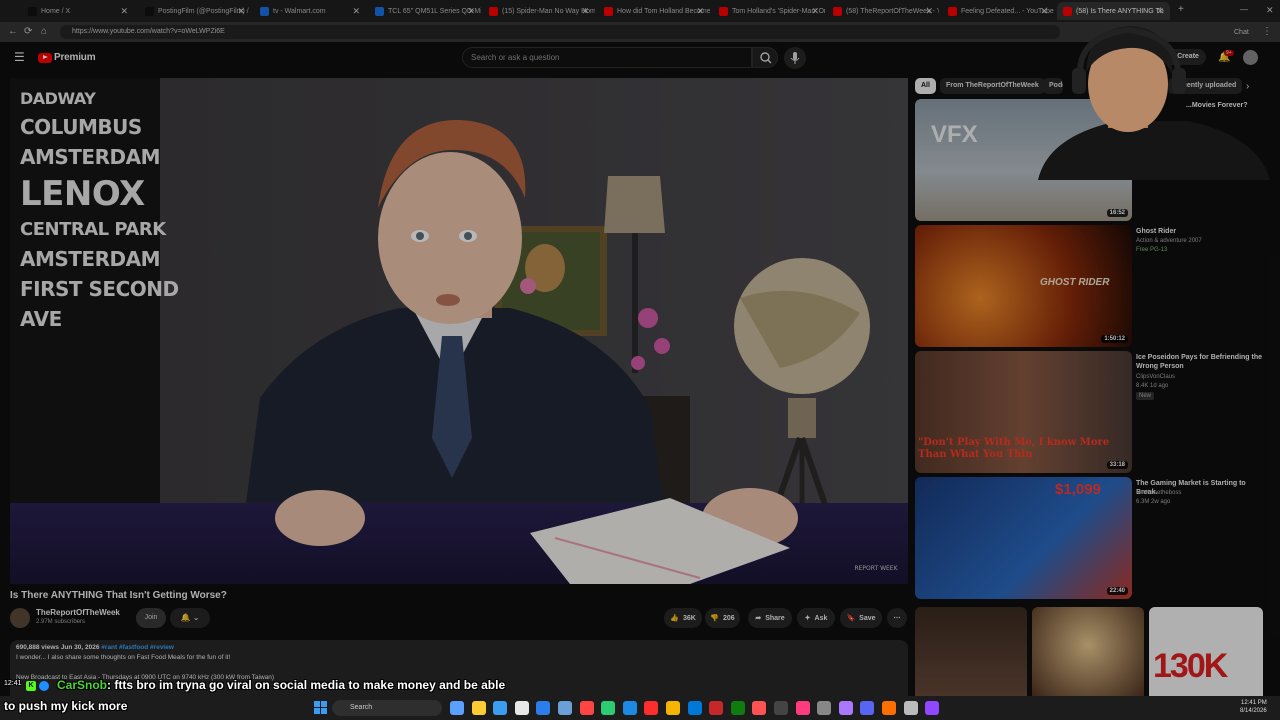  I want to click on browser-tab: Home / X ✕, so click(78, 11).